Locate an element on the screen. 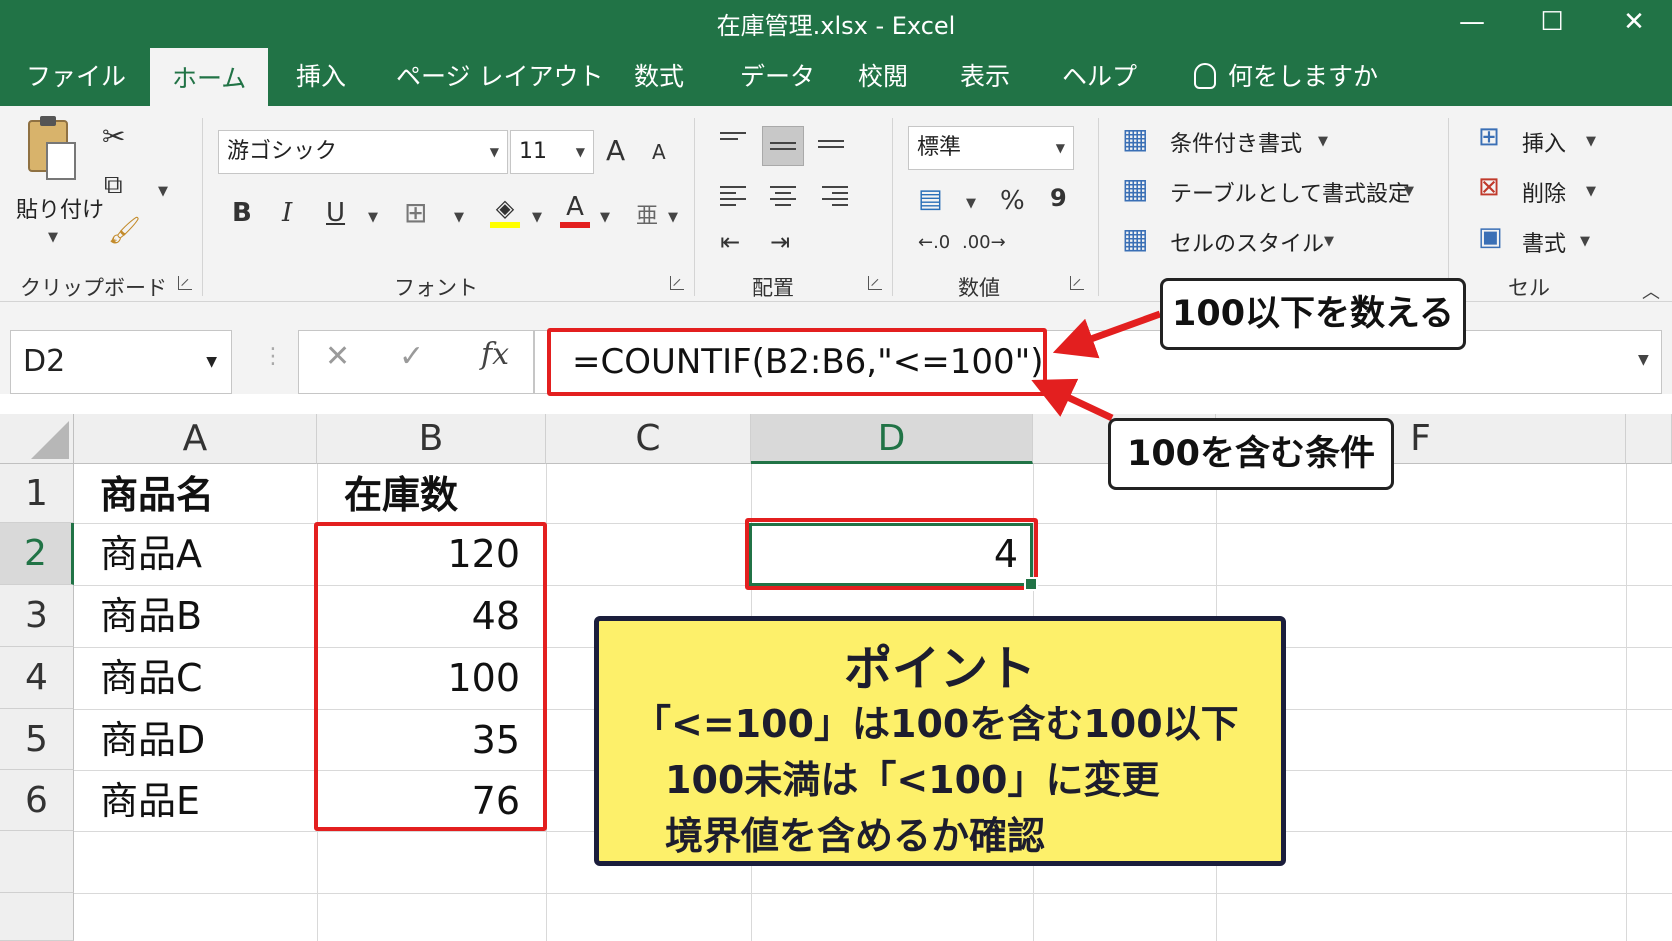  point-line-1: 「<=100」は100を含む100以下 is located at coordinates (936, 724).